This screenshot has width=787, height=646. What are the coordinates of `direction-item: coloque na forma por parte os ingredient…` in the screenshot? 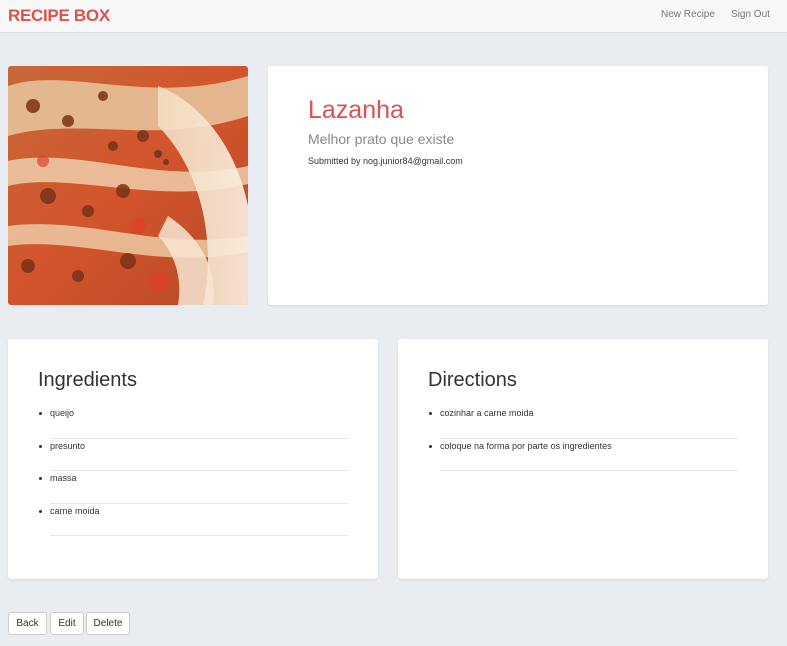 It's located at (583, 455).